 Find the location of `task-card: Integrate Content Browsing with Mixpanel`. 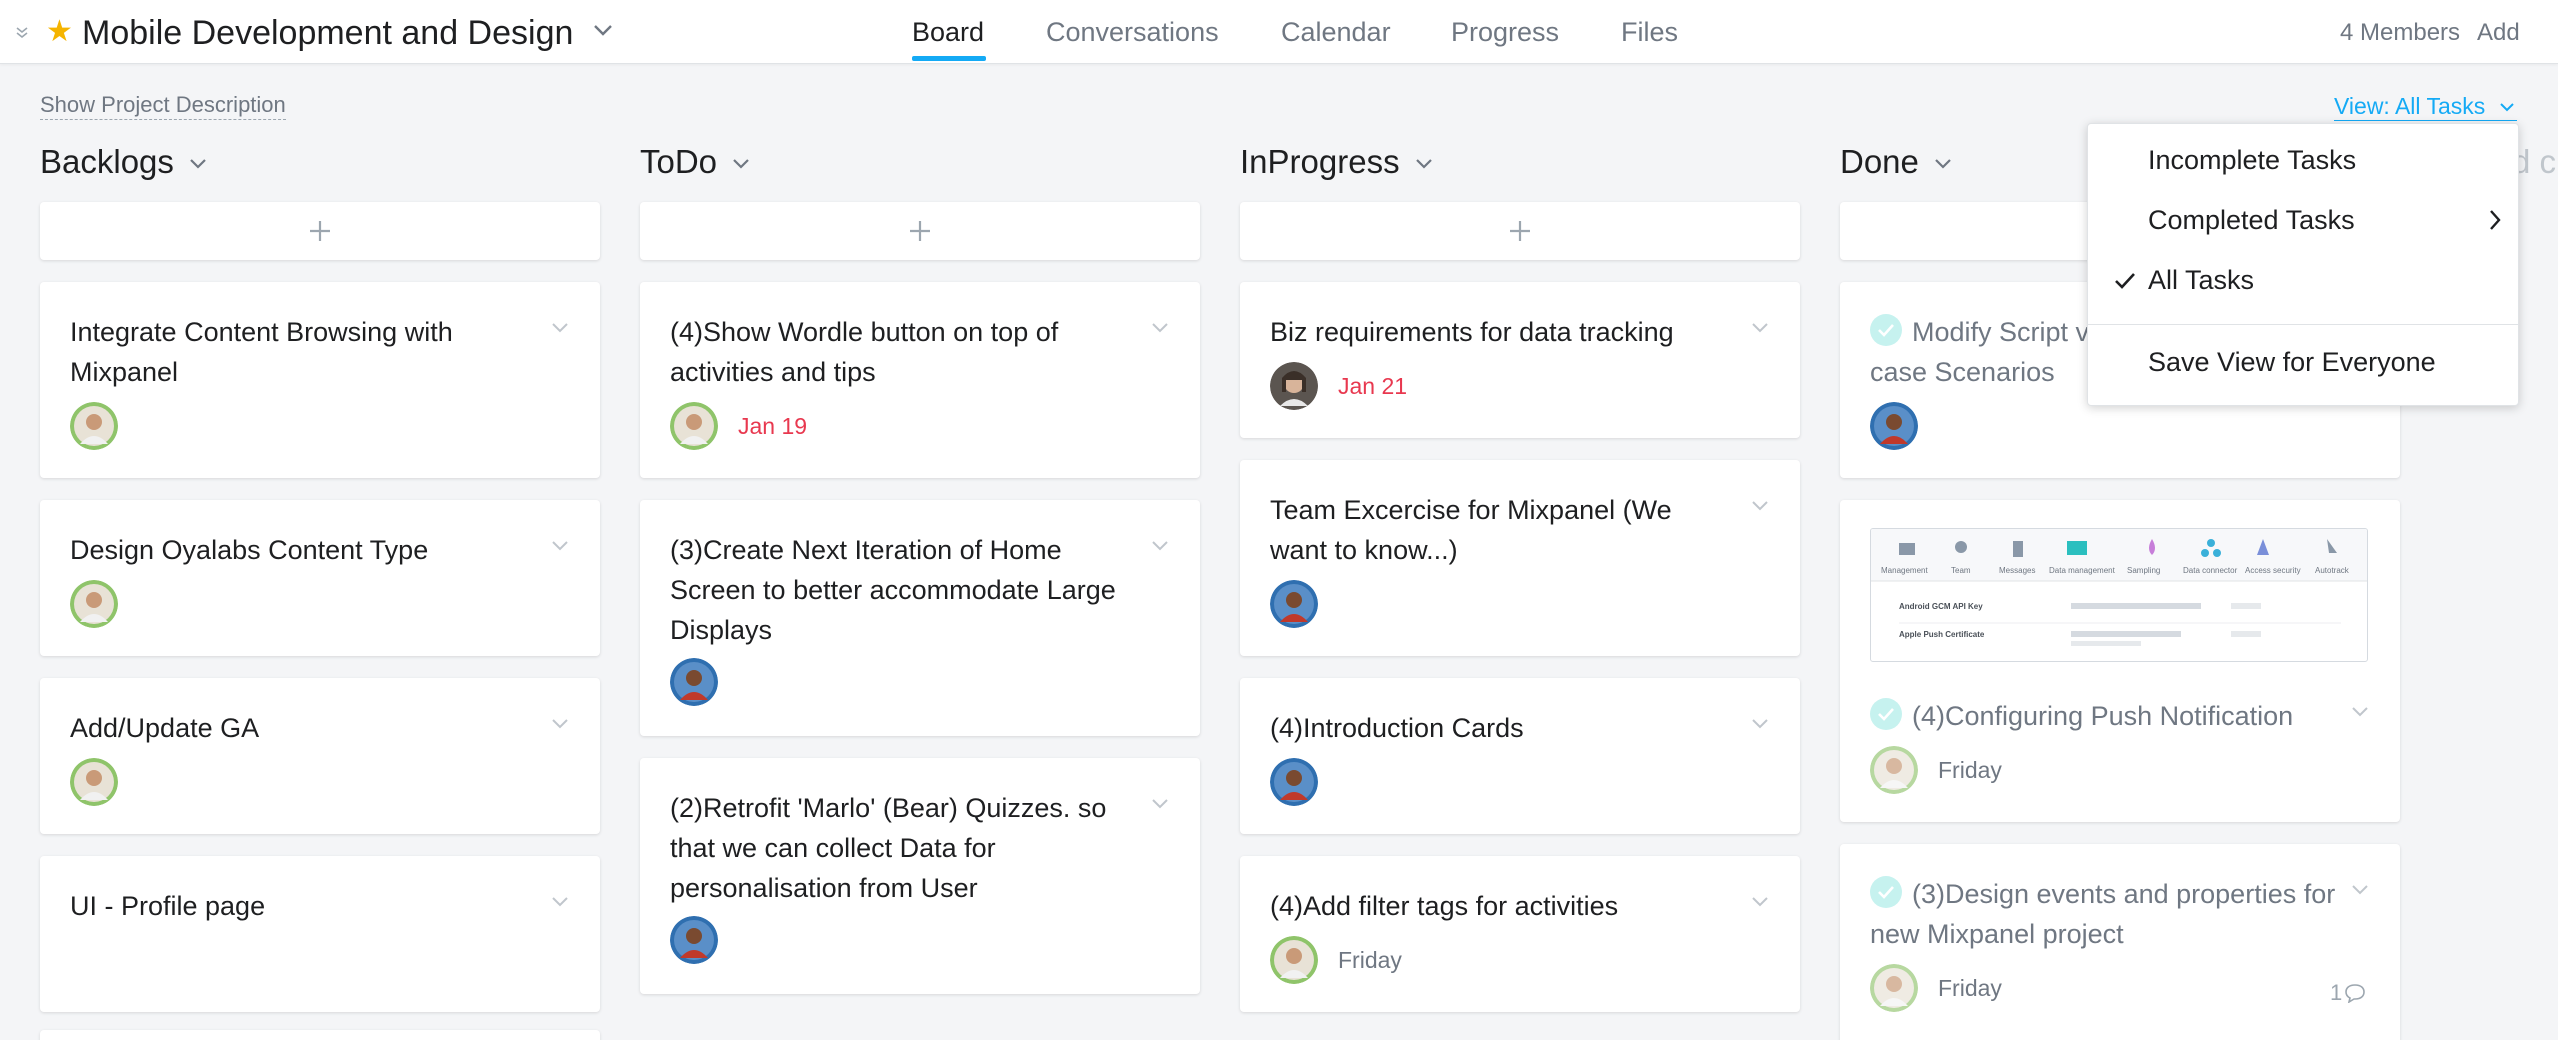

task-card: Integrate Content Browsing with Mixpanel is located at coordinates (320, 380).